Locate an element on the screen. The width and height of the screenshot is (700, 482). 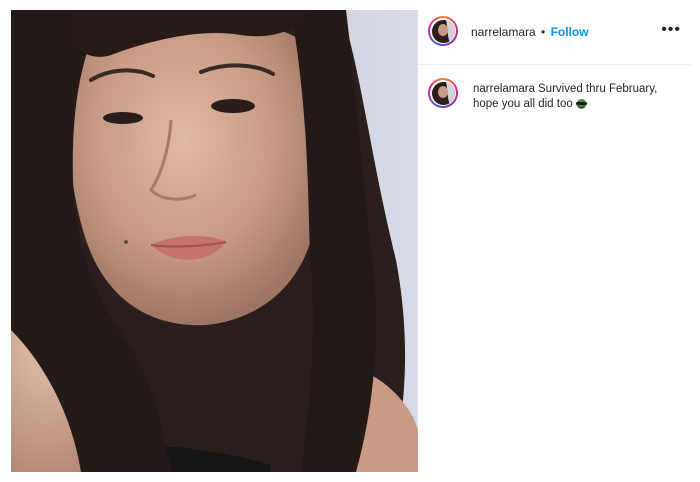
caption-story-ring is located at coordinates (443, 93).